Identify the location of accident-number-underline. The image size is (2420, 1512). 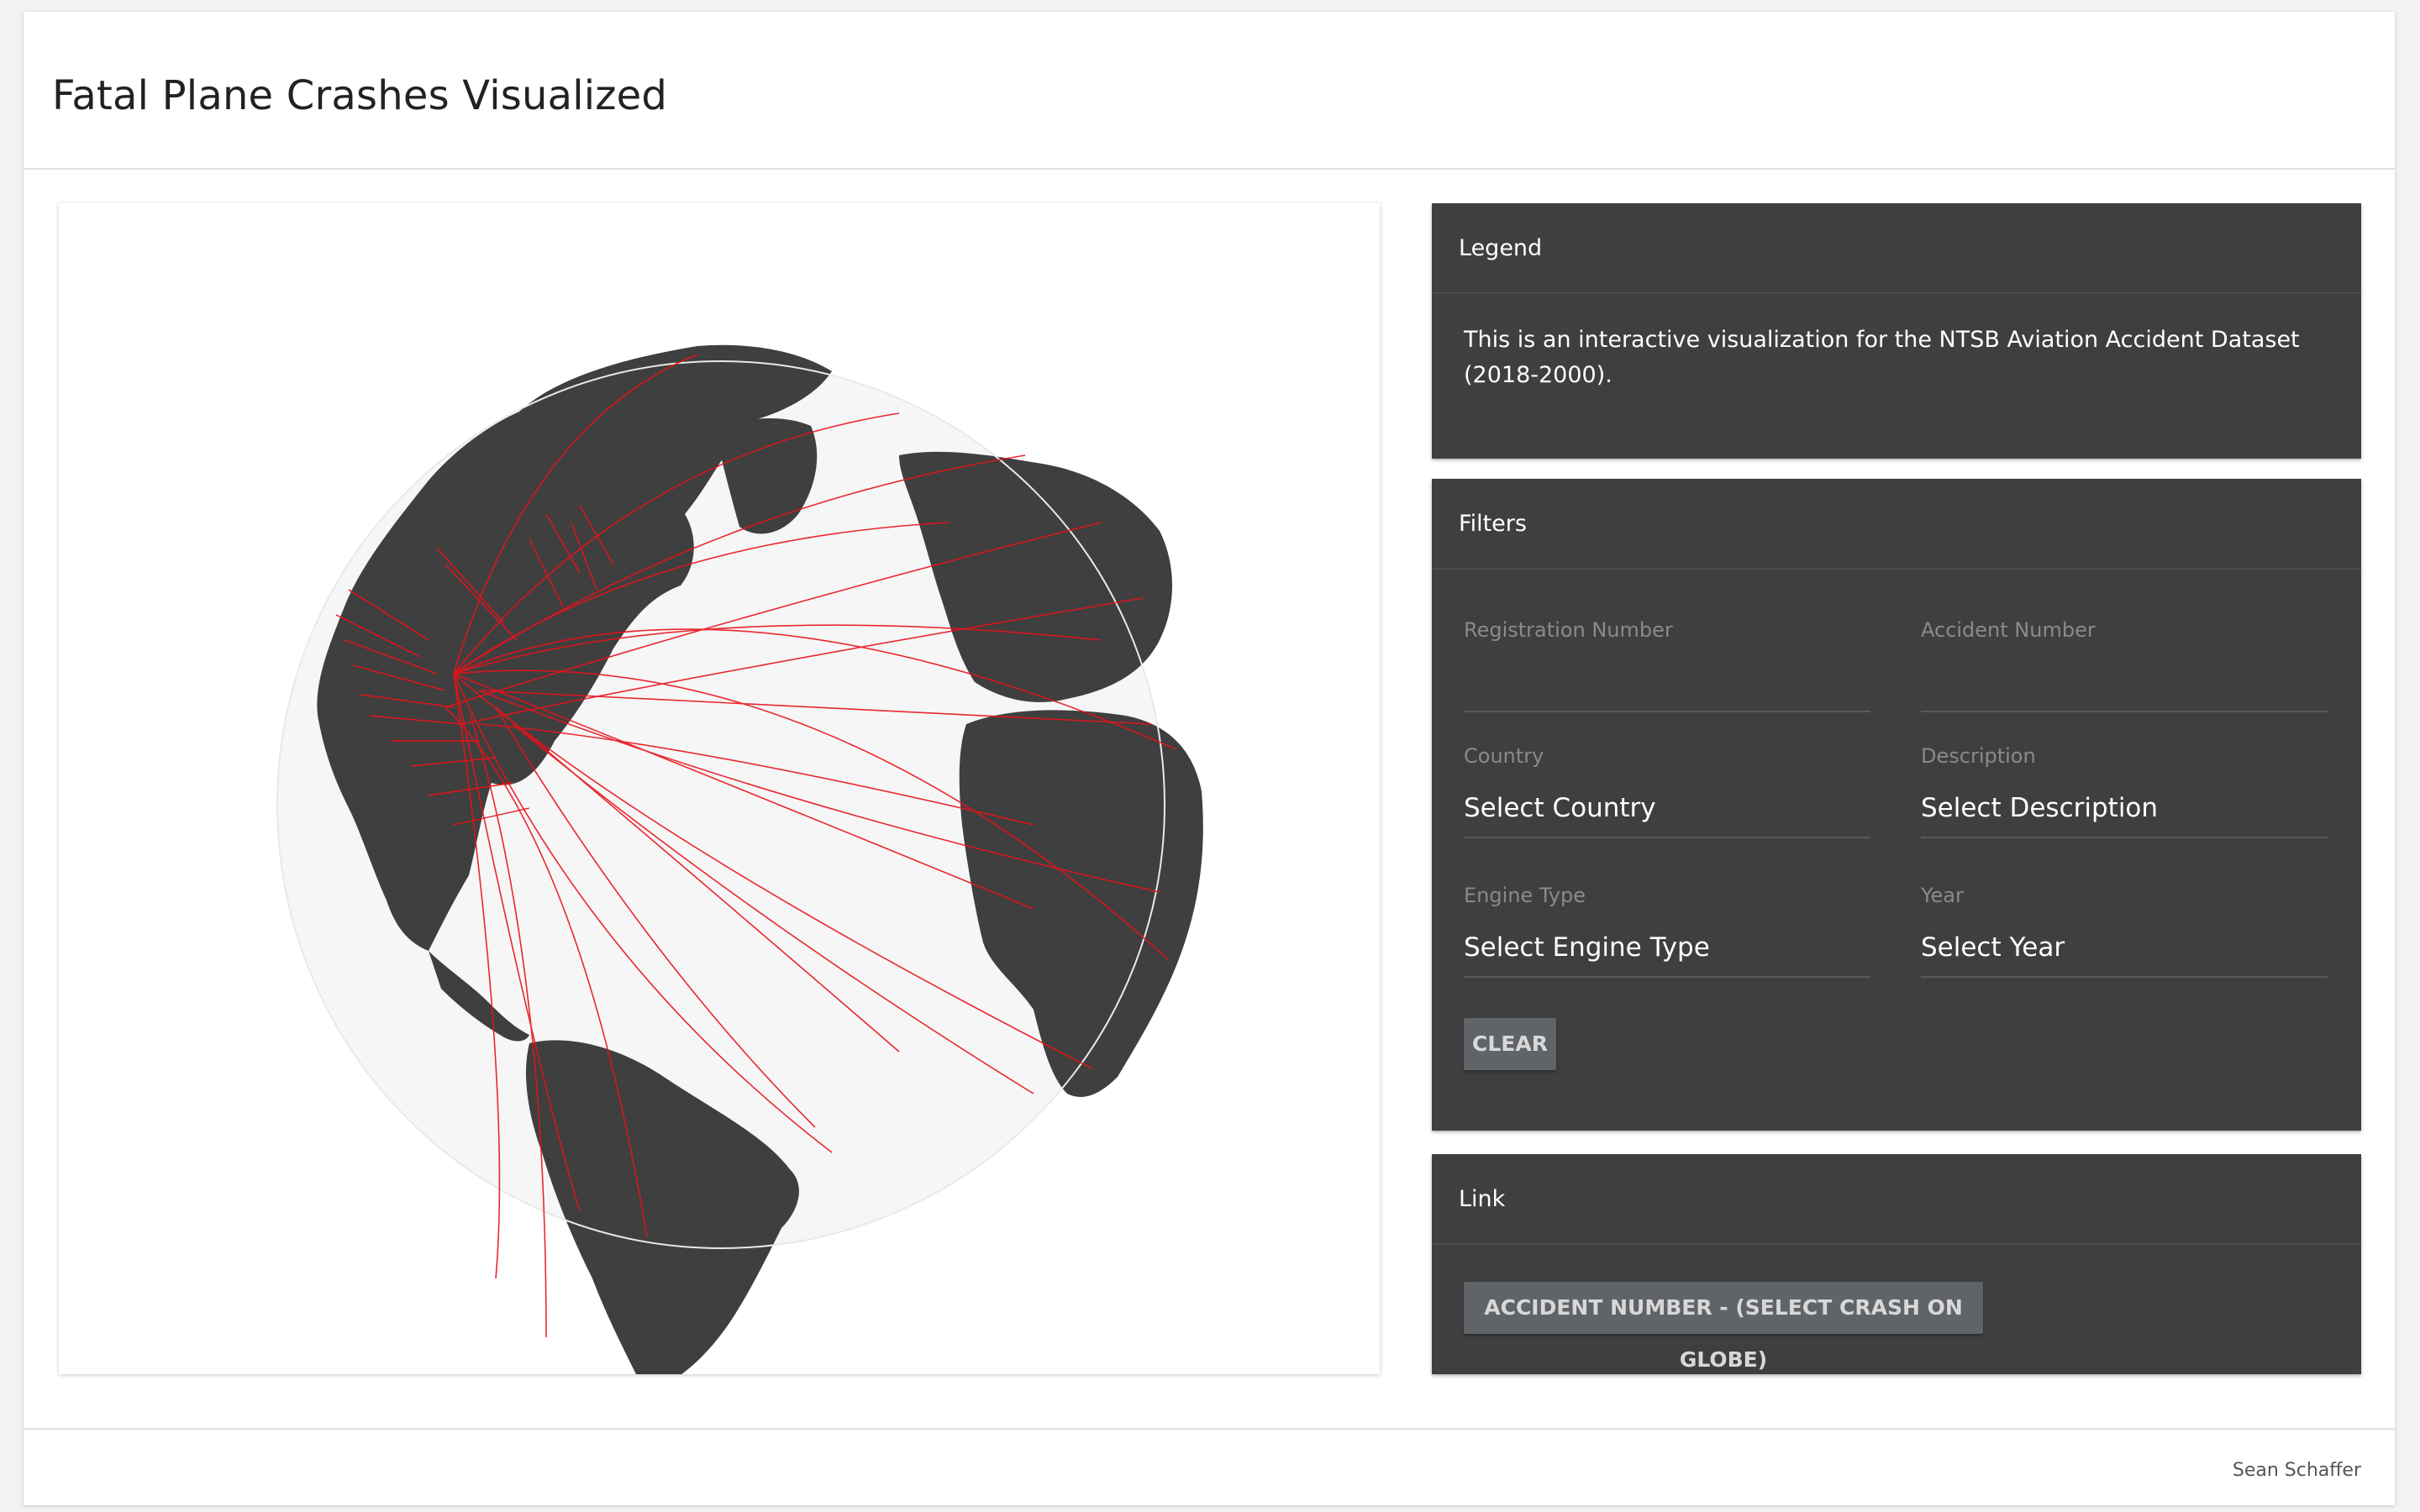
(2124, 711).